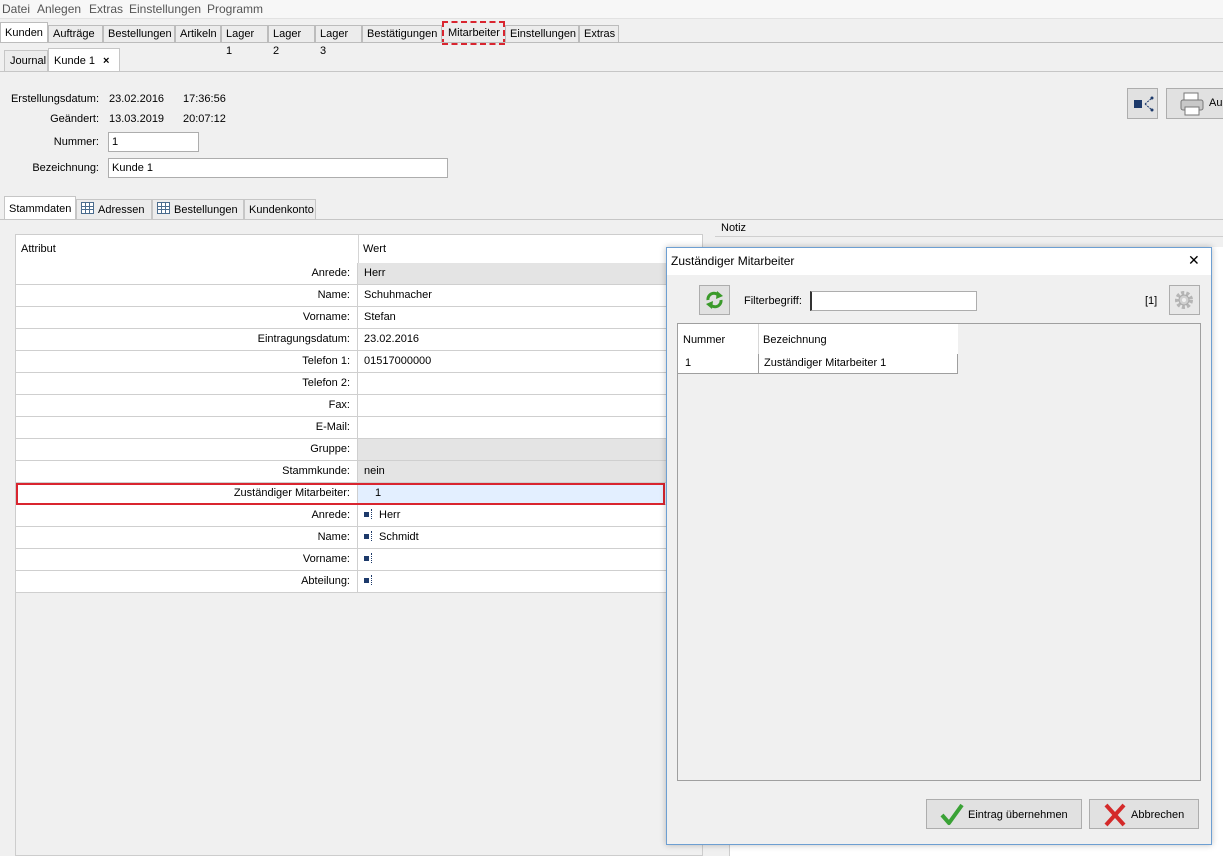  What do you see at coordinates (137, 119) in the screenshot?
I see `geaendert-date: 13.03.2019` at bounding box center [137, 119].